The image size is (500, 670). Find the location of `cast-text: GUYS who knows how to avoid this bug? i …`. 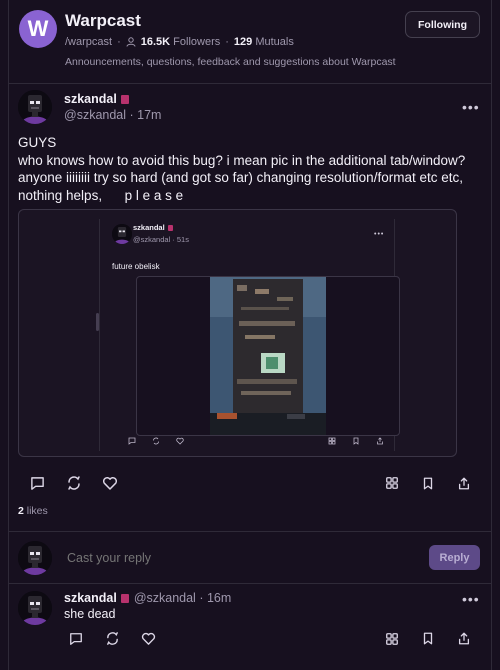

cast-text: GUYS who knows how to avoid this bug? i … is located at coordinates (242, 169).